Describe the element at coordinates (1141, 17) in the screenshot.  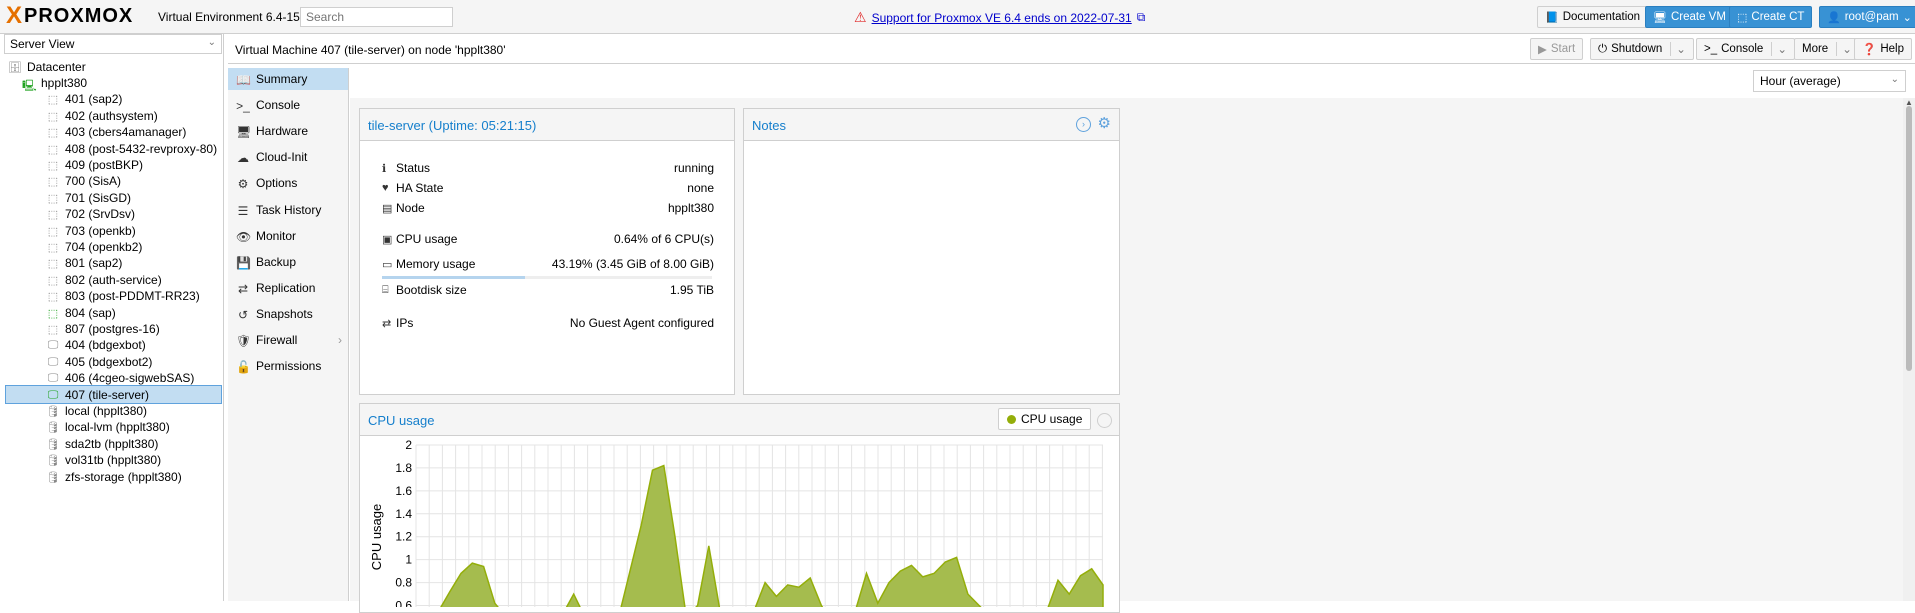
I see `external-link-icon: ⧉` at that location.